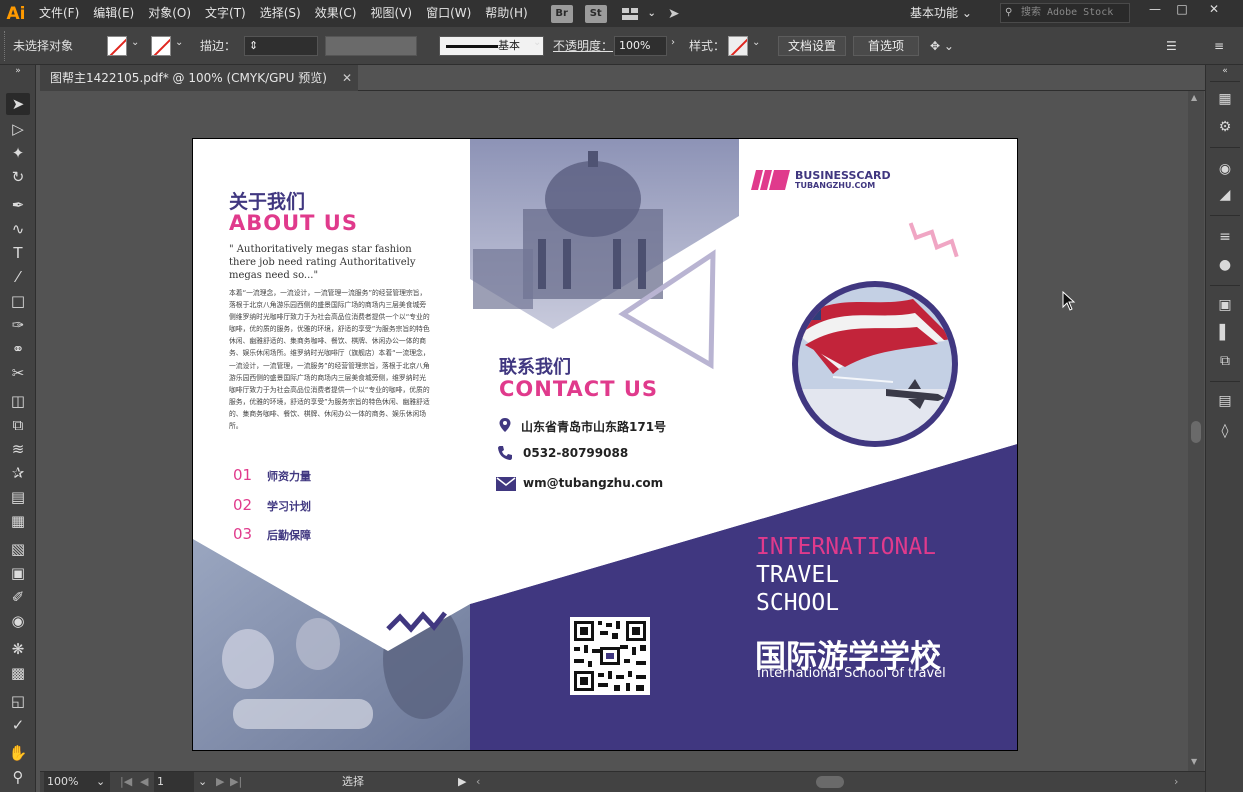 The width and height of the screenshot is (1243, 792). What do you see at coordinates (179, 42) in the screenshot?
I see `stroke-dropdown-icon: ⌄` at bounding box center [179, 42].